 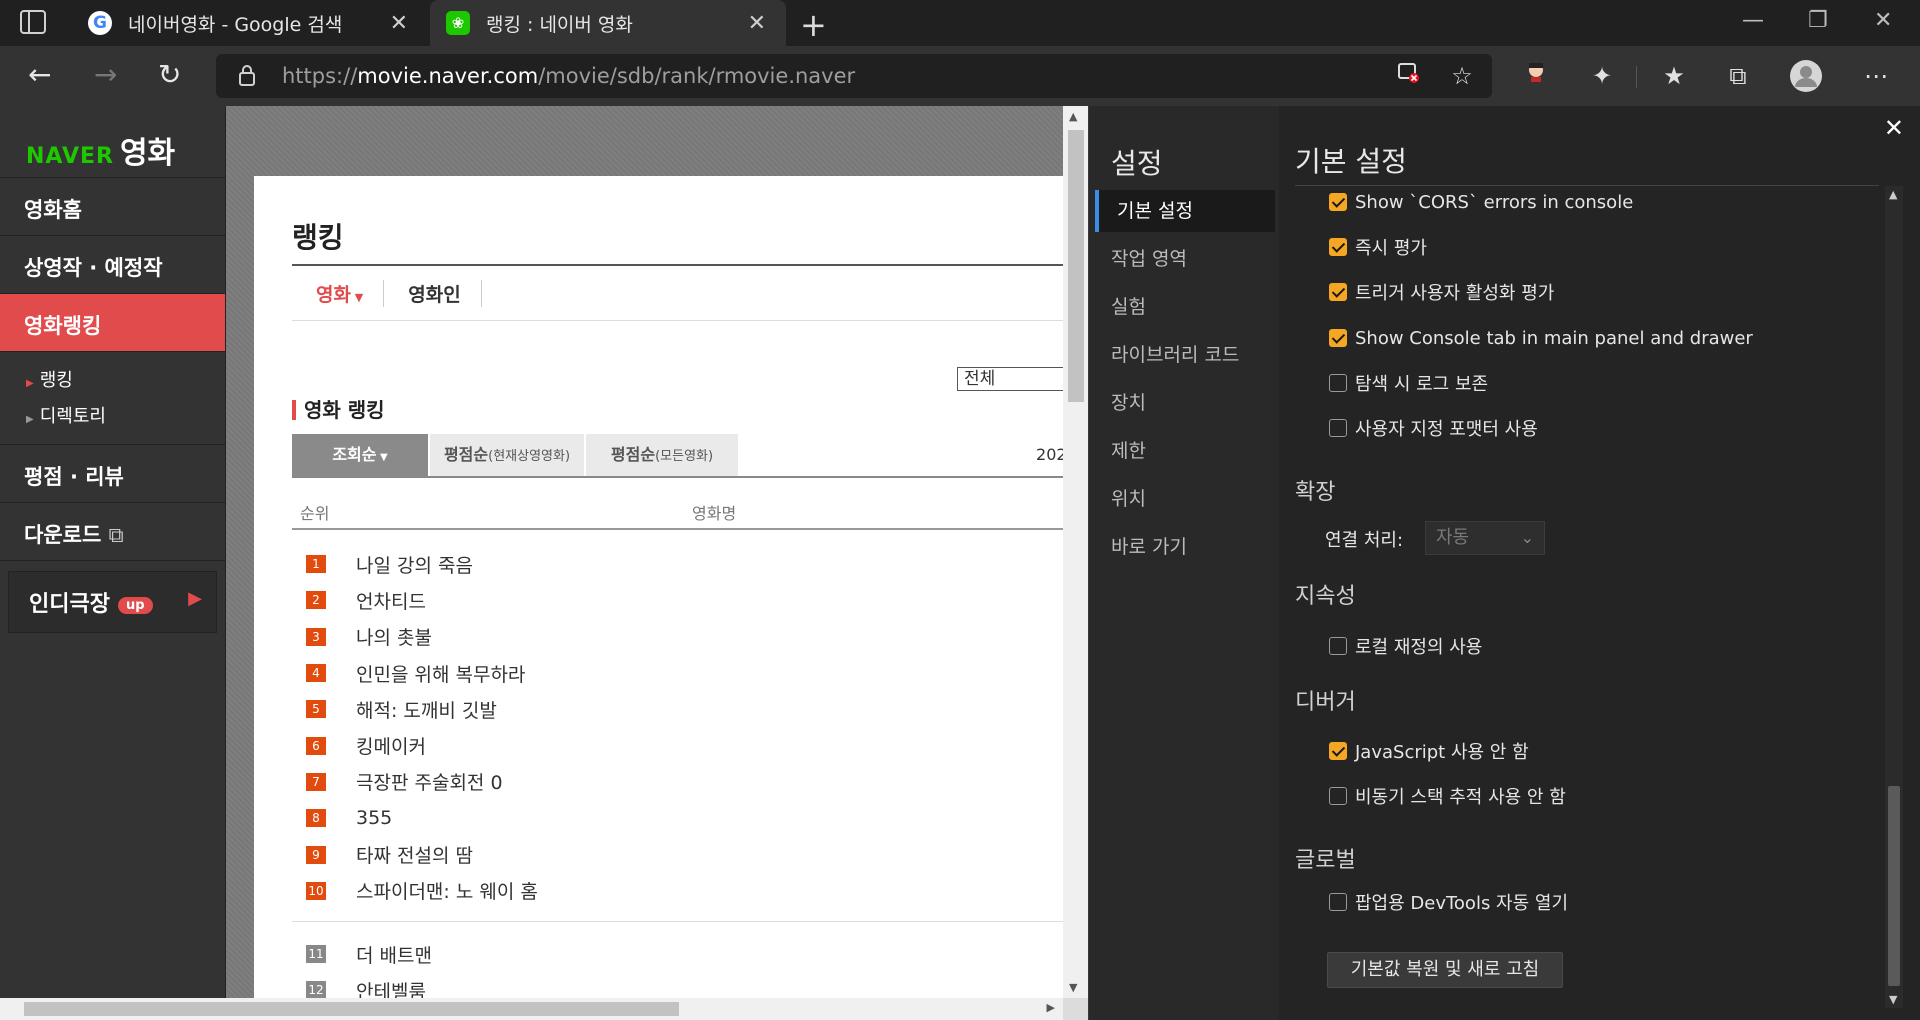 I want to click on settings-nav-throttling: 제한, so click(x=1185, y=451).